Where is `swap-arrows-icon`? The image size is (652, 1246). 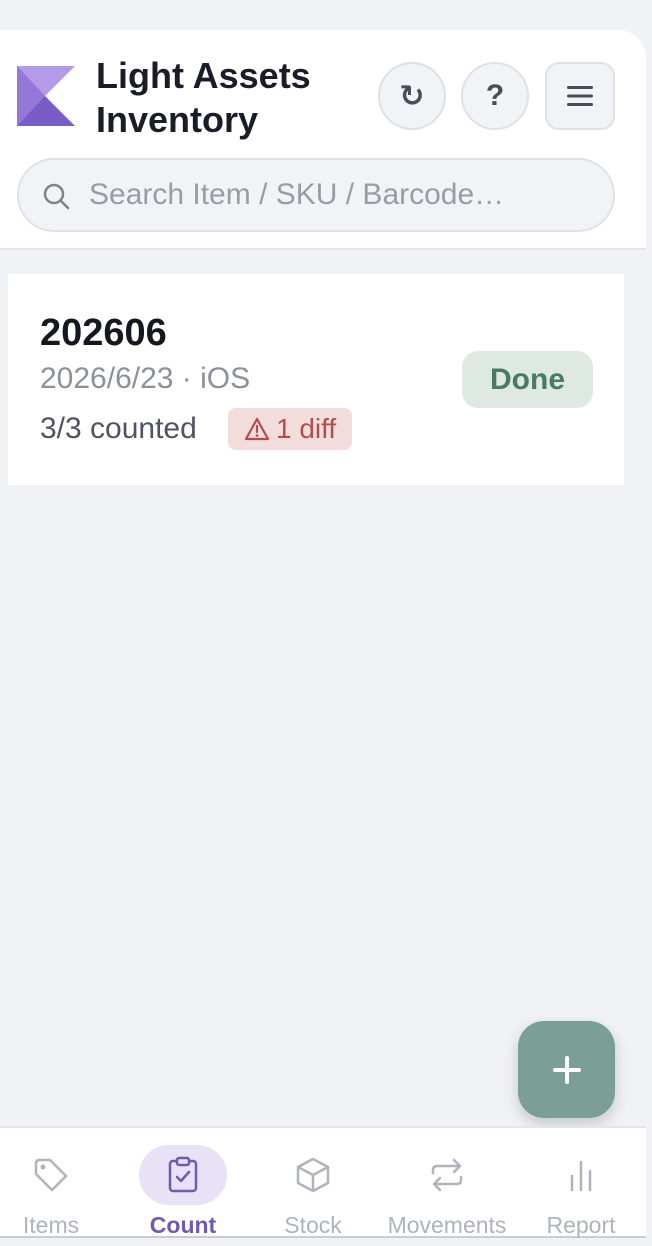 swap-arrows-icon is located at coordinates (447, 1175).